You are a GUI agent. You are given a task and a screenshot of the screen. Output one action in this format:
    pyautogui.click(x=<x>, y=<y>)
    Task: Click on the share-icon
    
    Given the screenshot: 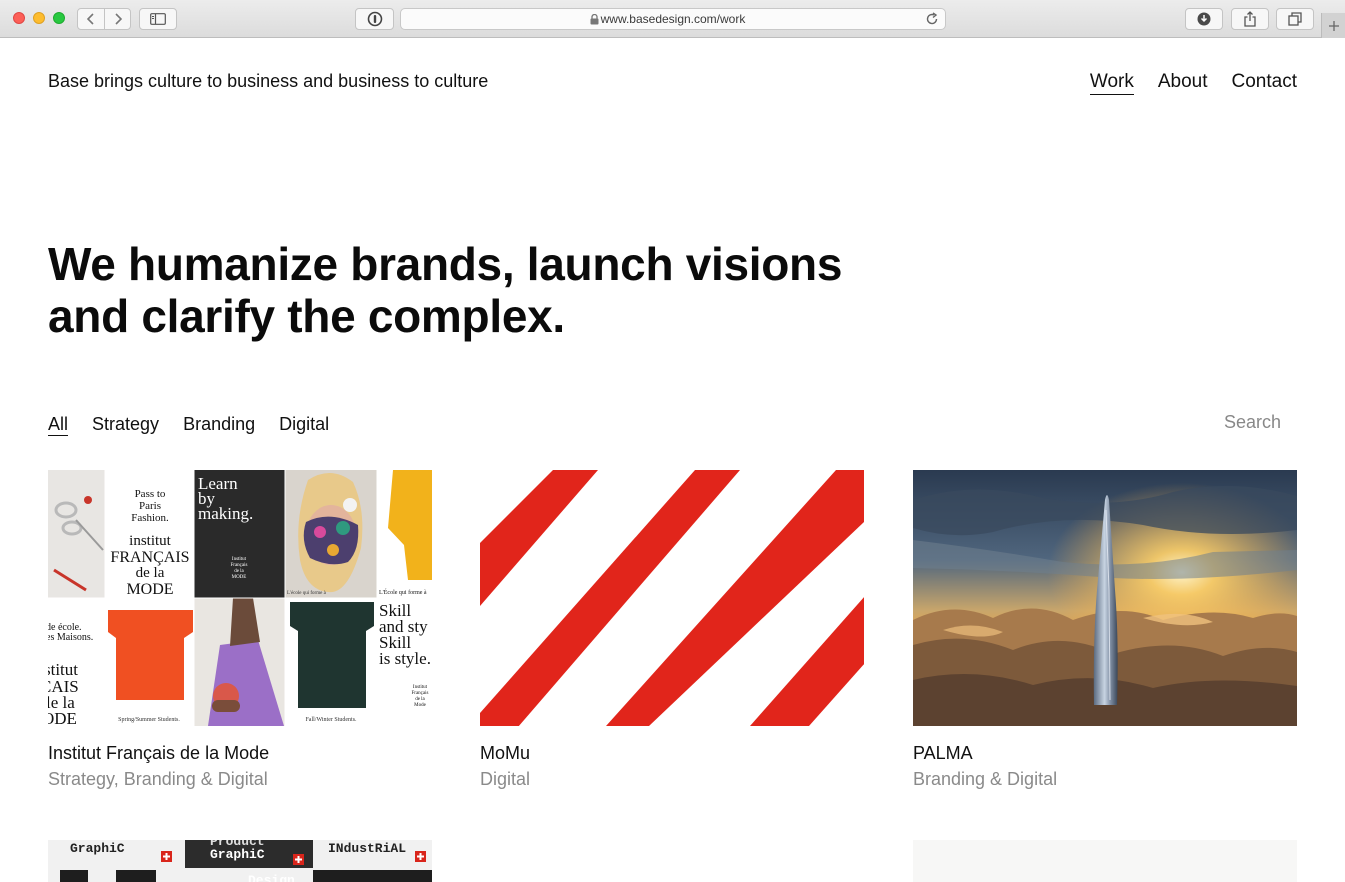 What is the action you would take?
    pyautogui.click(x=1250, y=19)
    